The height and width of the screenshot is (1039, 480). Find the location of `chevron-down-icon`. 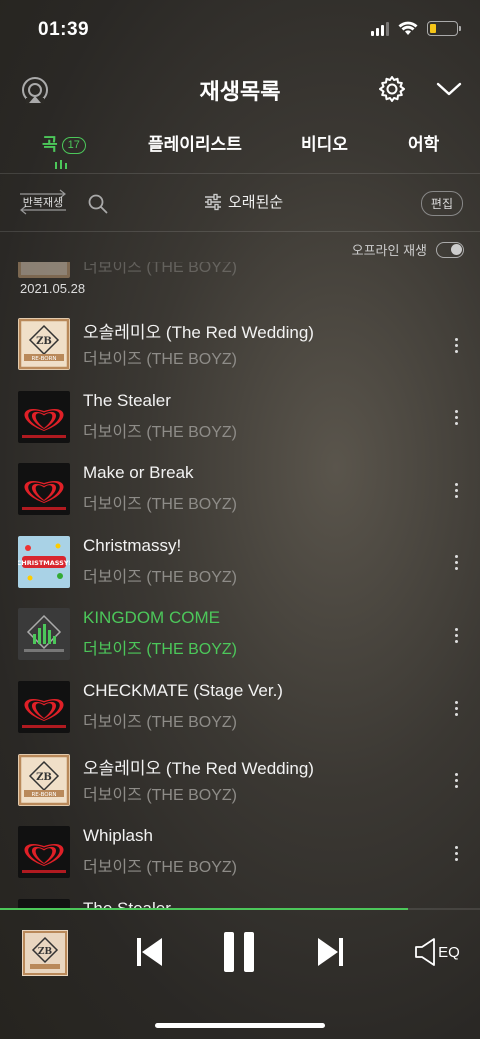

chevron-down-icon is located at coordinates (449, 89).